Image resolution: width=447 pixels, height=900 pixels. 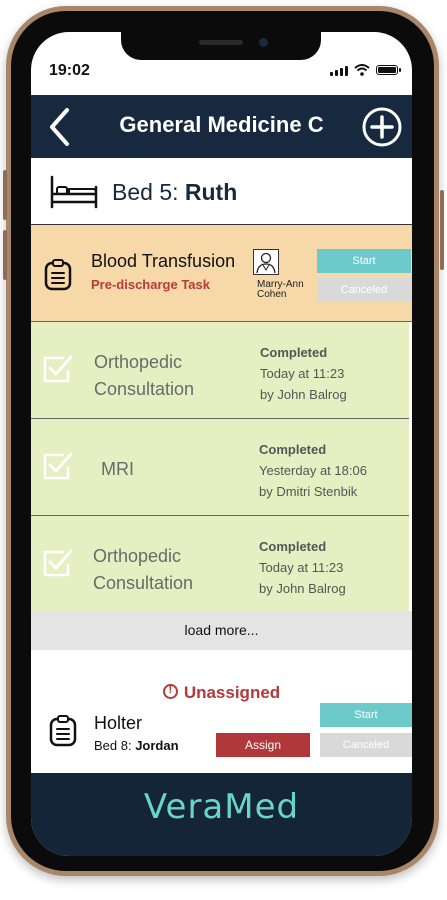 What do you see at coordinates (5, 255) in the screenshot?
I see `volume-button-down` at bounding box center [5, 255].